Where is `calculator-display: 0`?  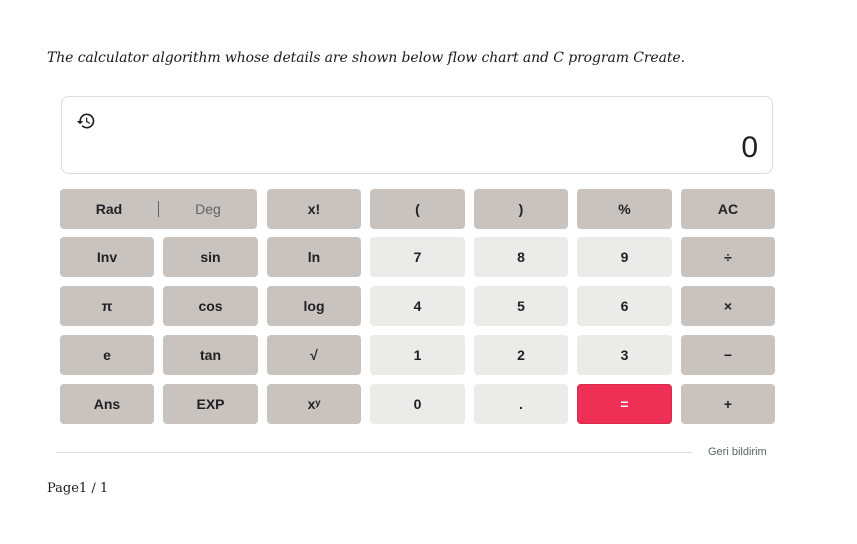
calculator-display: 0 is located at coordinates (417, 135).